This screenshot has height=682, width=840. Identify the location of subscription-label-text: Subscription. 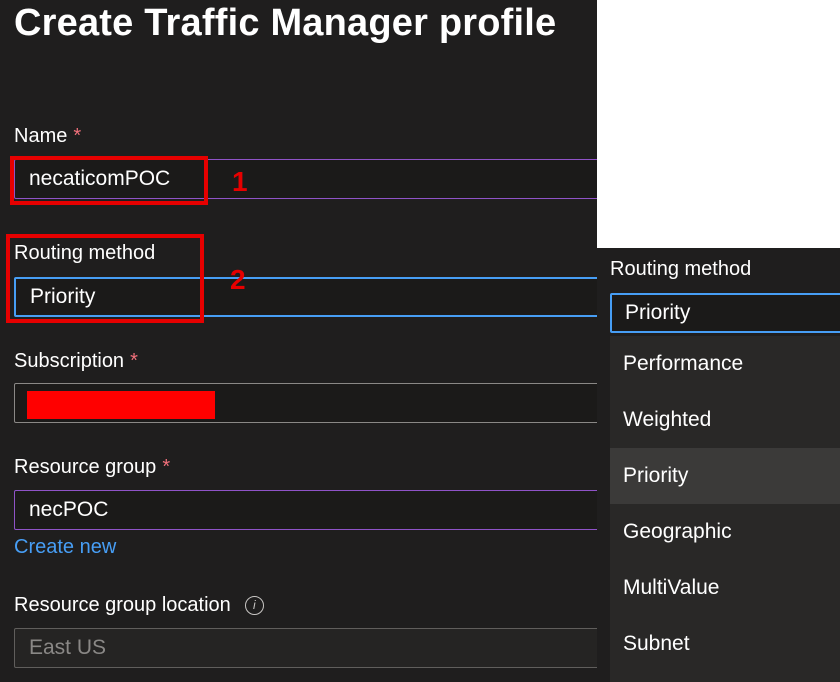
(69, 361).